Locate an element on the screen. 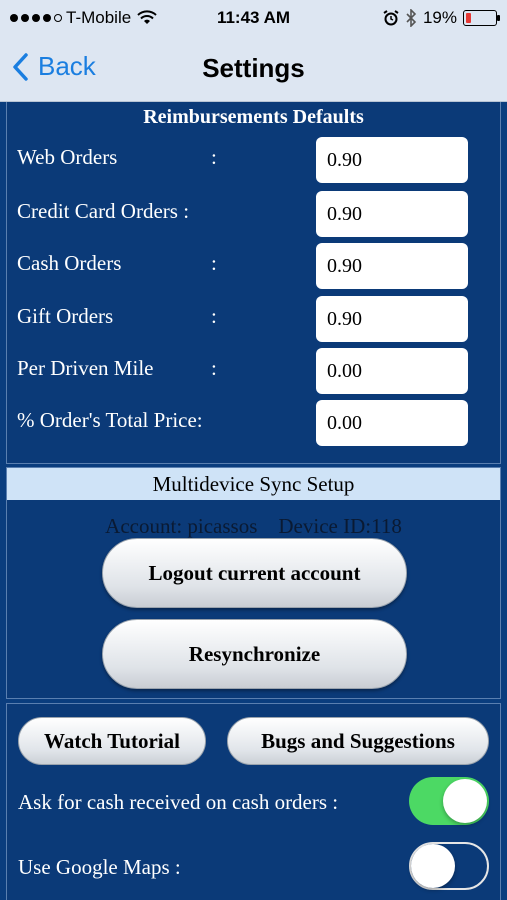 The height and width of the screenshot is (900, 507). google-maps-toggle-label: Use Google Maps : is located at coordinates (99, 867).